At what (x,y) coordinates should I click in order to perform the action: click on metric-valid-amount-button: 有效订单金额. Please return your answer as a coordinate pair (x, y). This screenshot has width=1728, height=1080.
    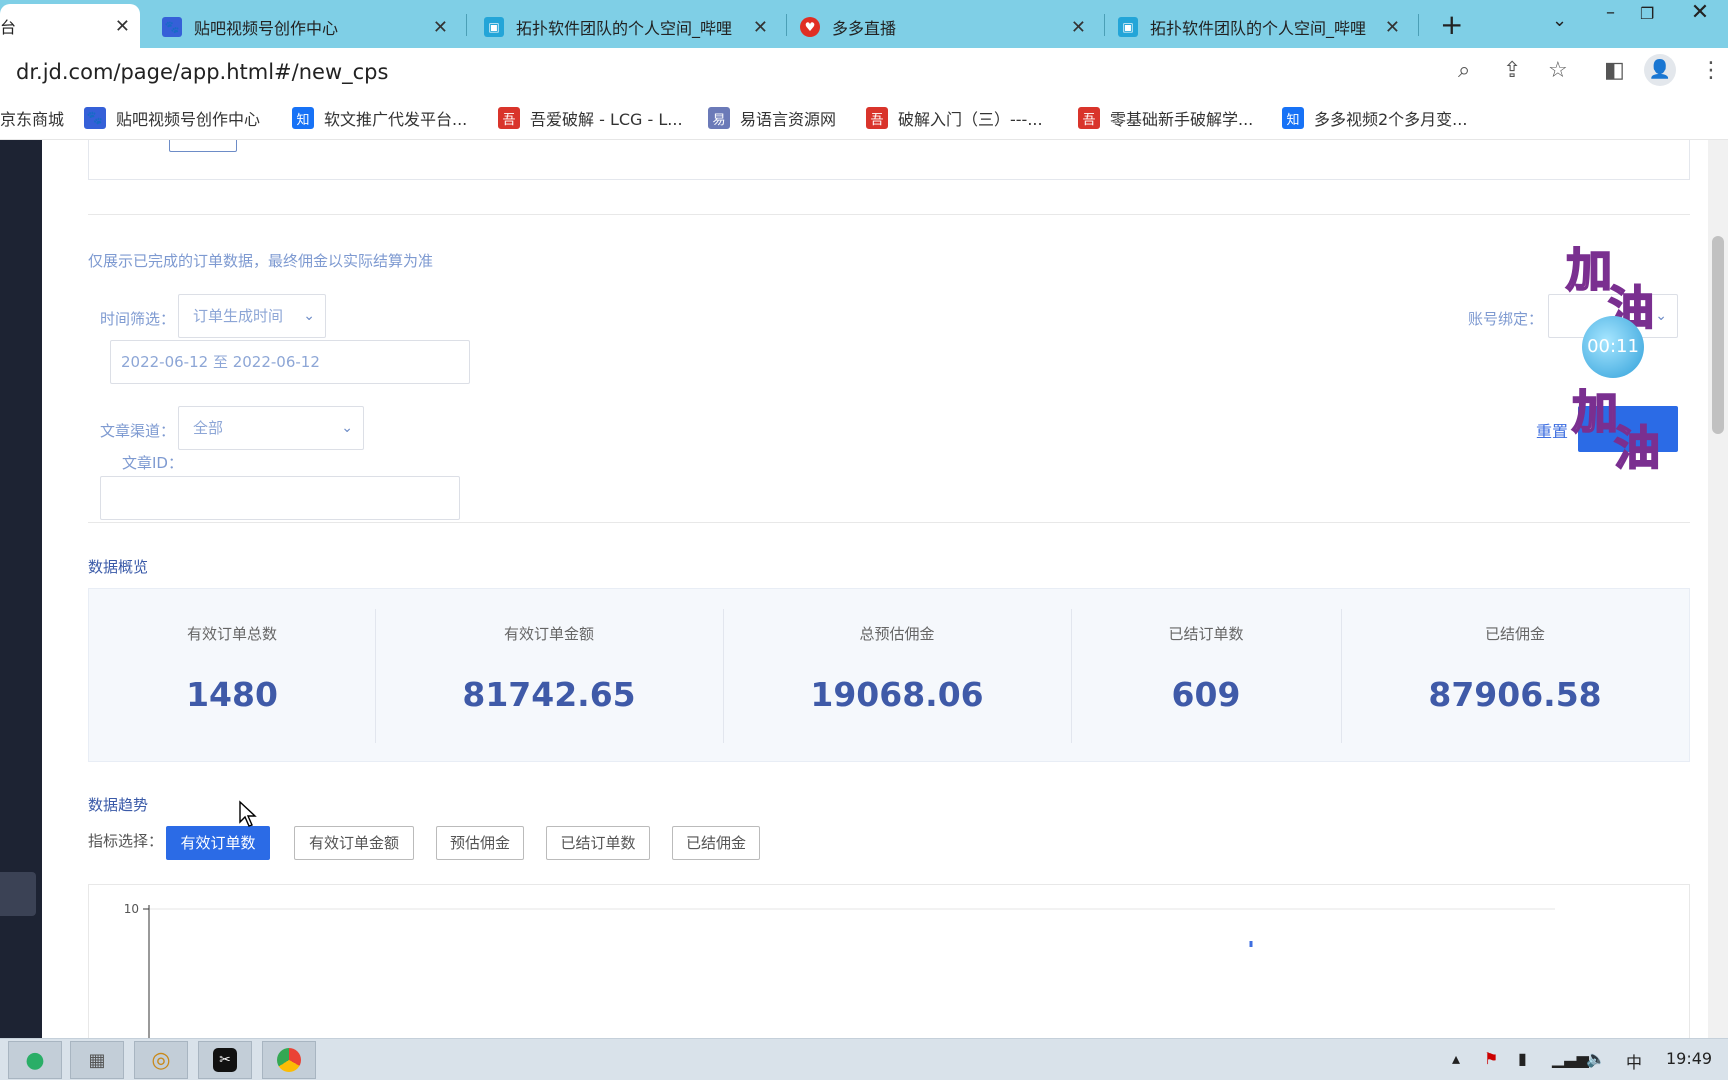
    Looking at the image, I should click on (354, 843).